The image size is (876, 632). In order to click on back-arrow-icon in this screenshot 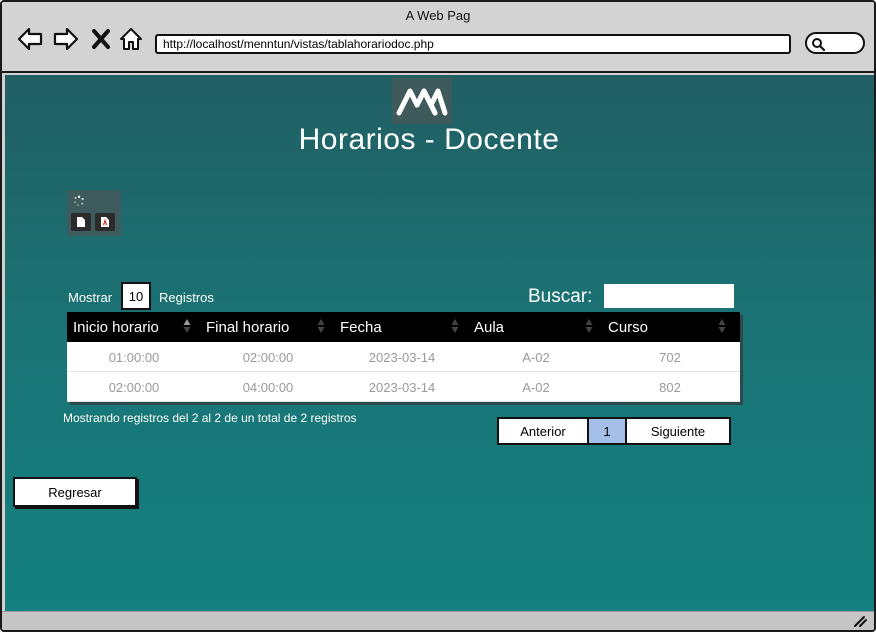, I will do `click(30, 39)`.